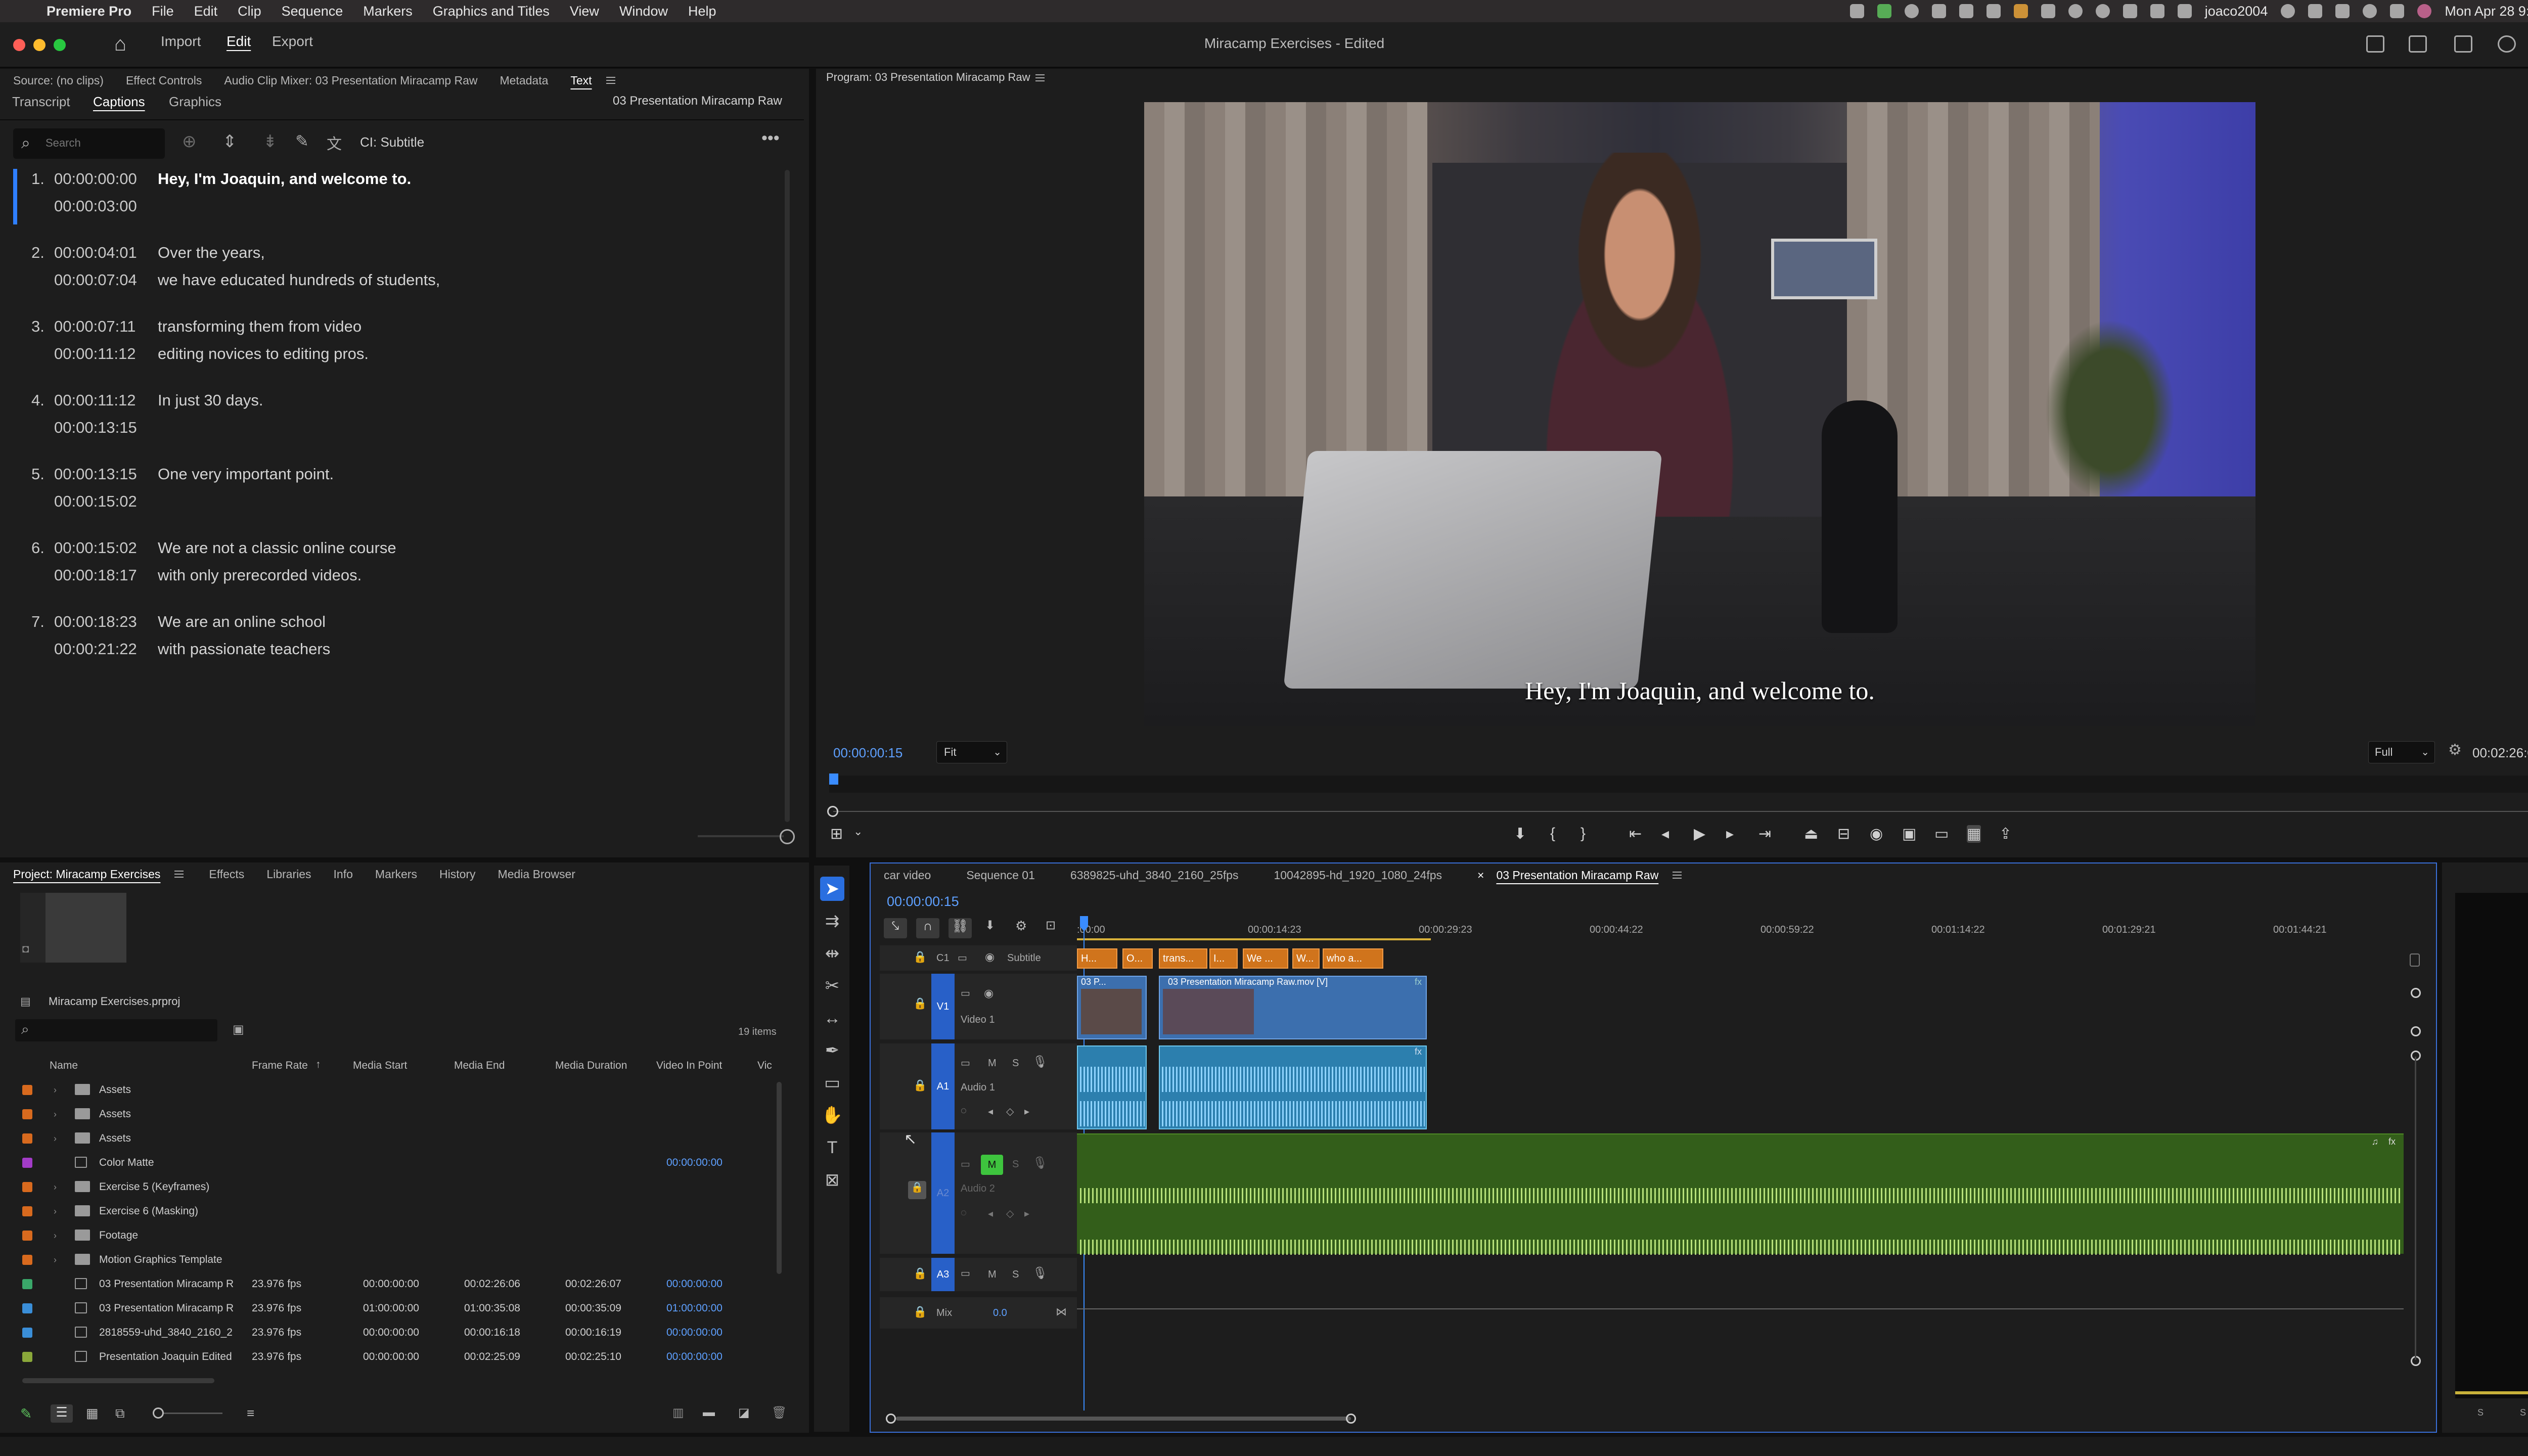  What do you see at coordinates (313, 11) in the screenshot?
I see `menu-sequence: Sequence` at bounding box center [313, 11].